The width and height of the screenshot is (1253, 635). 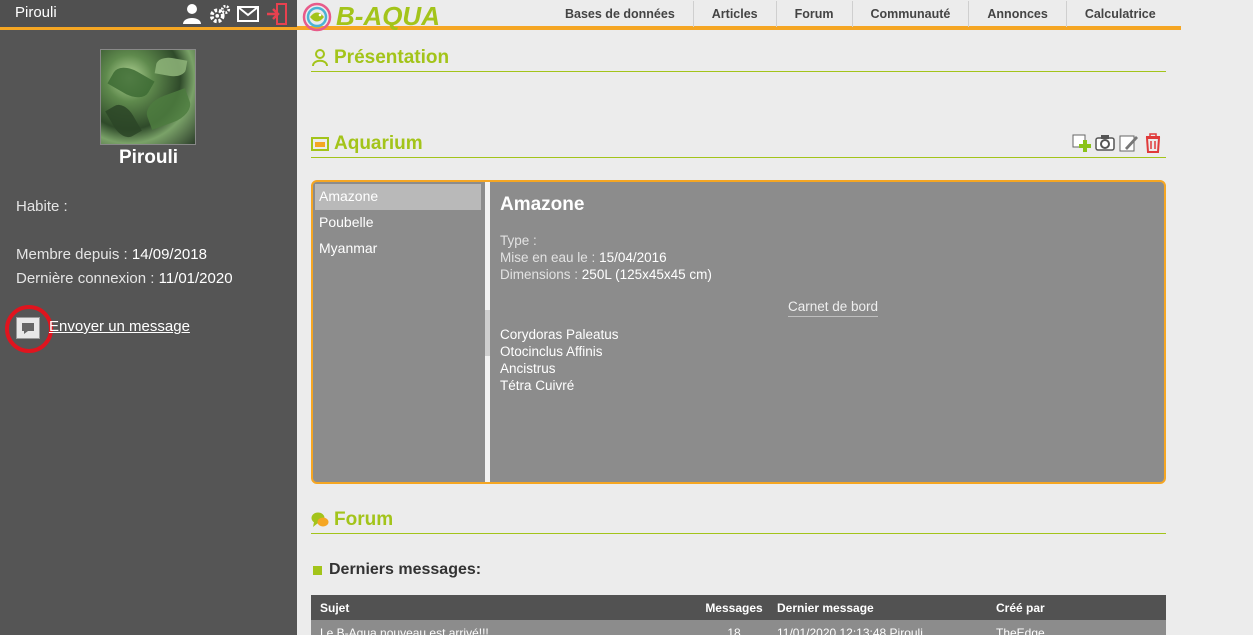 I want to click on aquarium-icon, so click(x=320, y=144).